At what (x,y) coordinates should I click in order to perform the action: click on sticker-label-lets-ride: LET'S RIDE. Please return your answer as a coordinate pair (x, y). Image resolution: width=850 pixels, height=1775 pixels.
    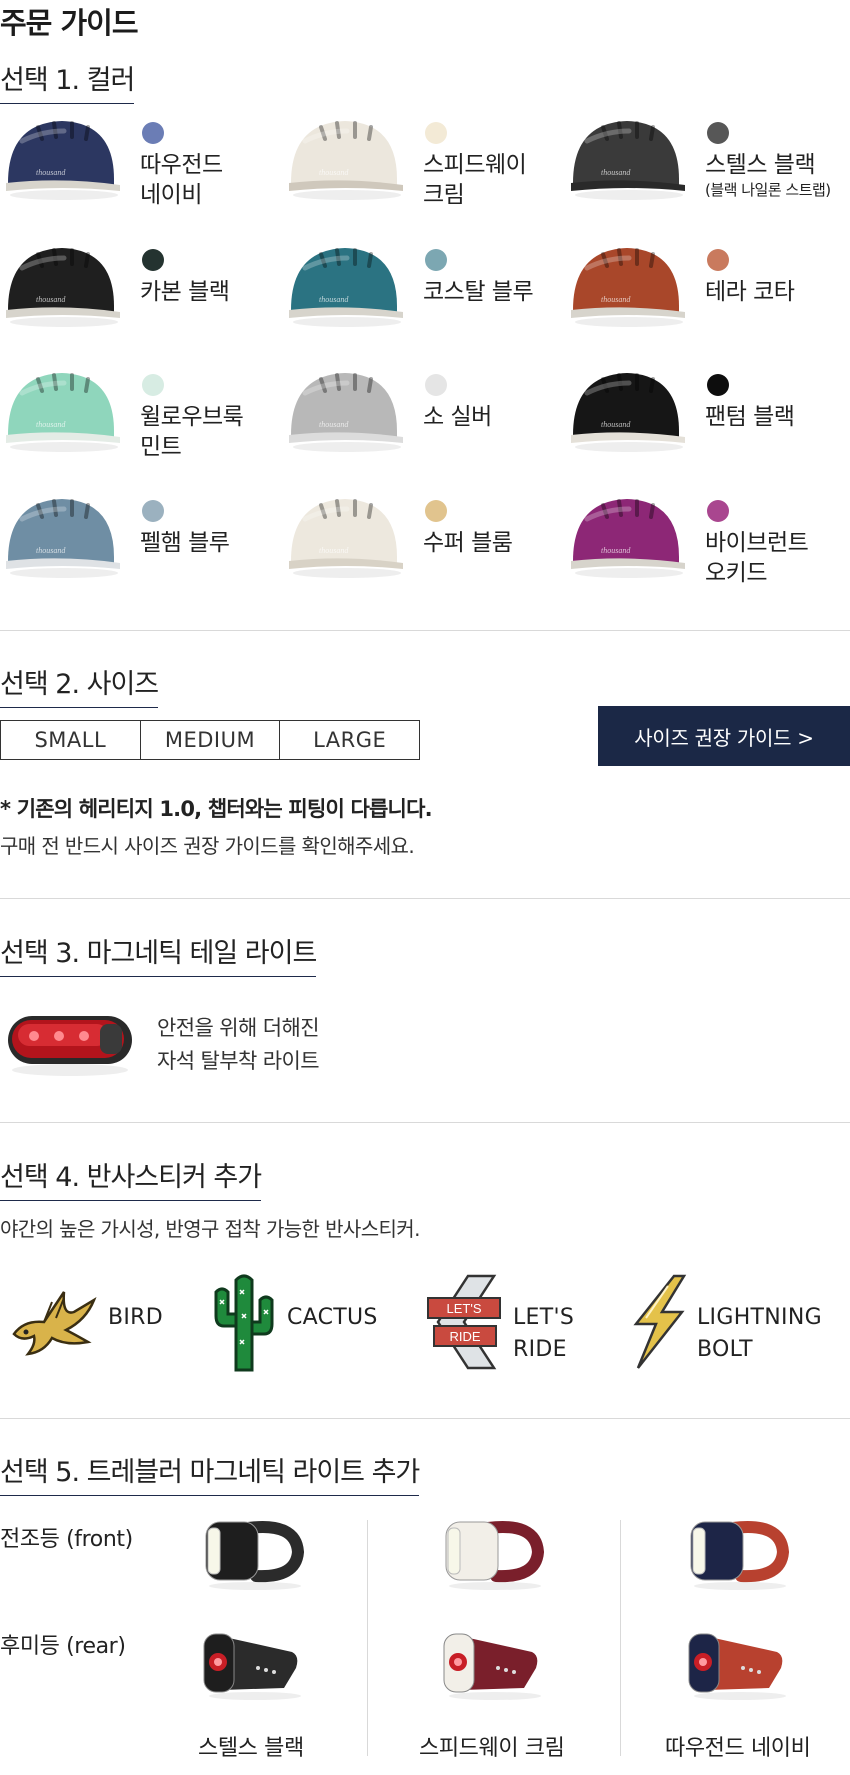
    Looking at the image, I should click on (544, 1333).